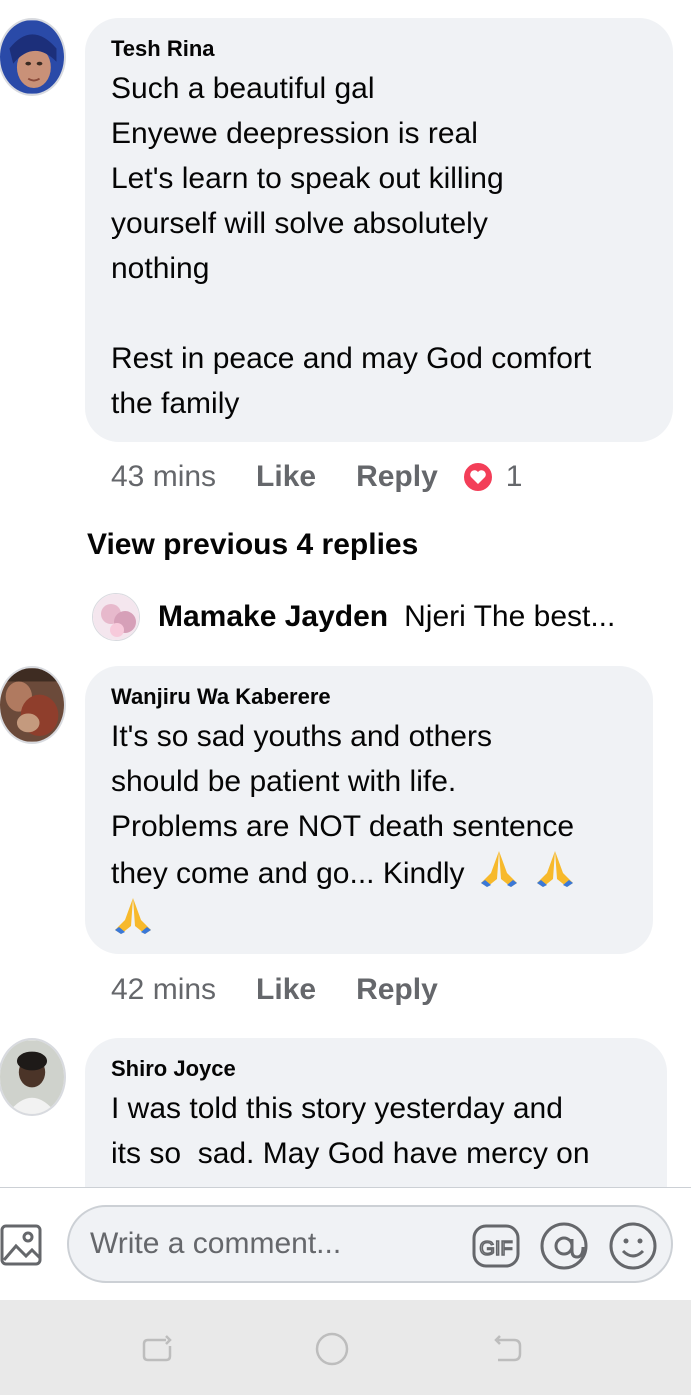  Describe the element at coordinates (376, 1069) in the screenshot. I see `comment-author: Shiro Joyce` at that location.